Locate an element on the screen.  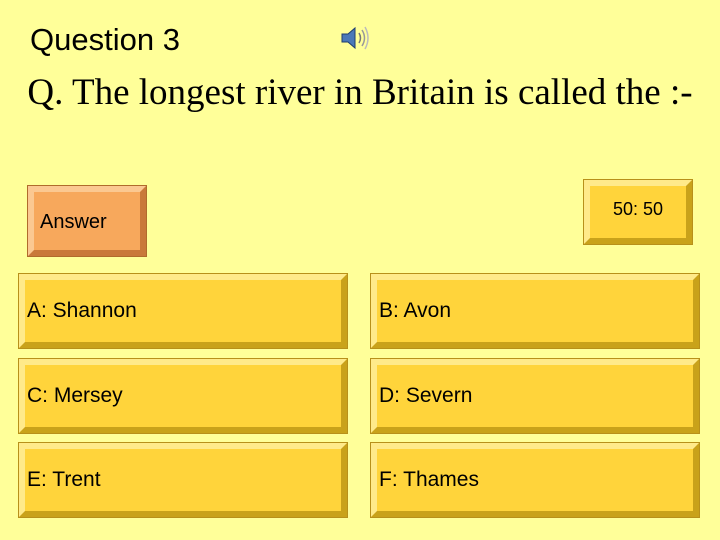
option-c-label: C: Mersey is located at coordinates (75, 395).